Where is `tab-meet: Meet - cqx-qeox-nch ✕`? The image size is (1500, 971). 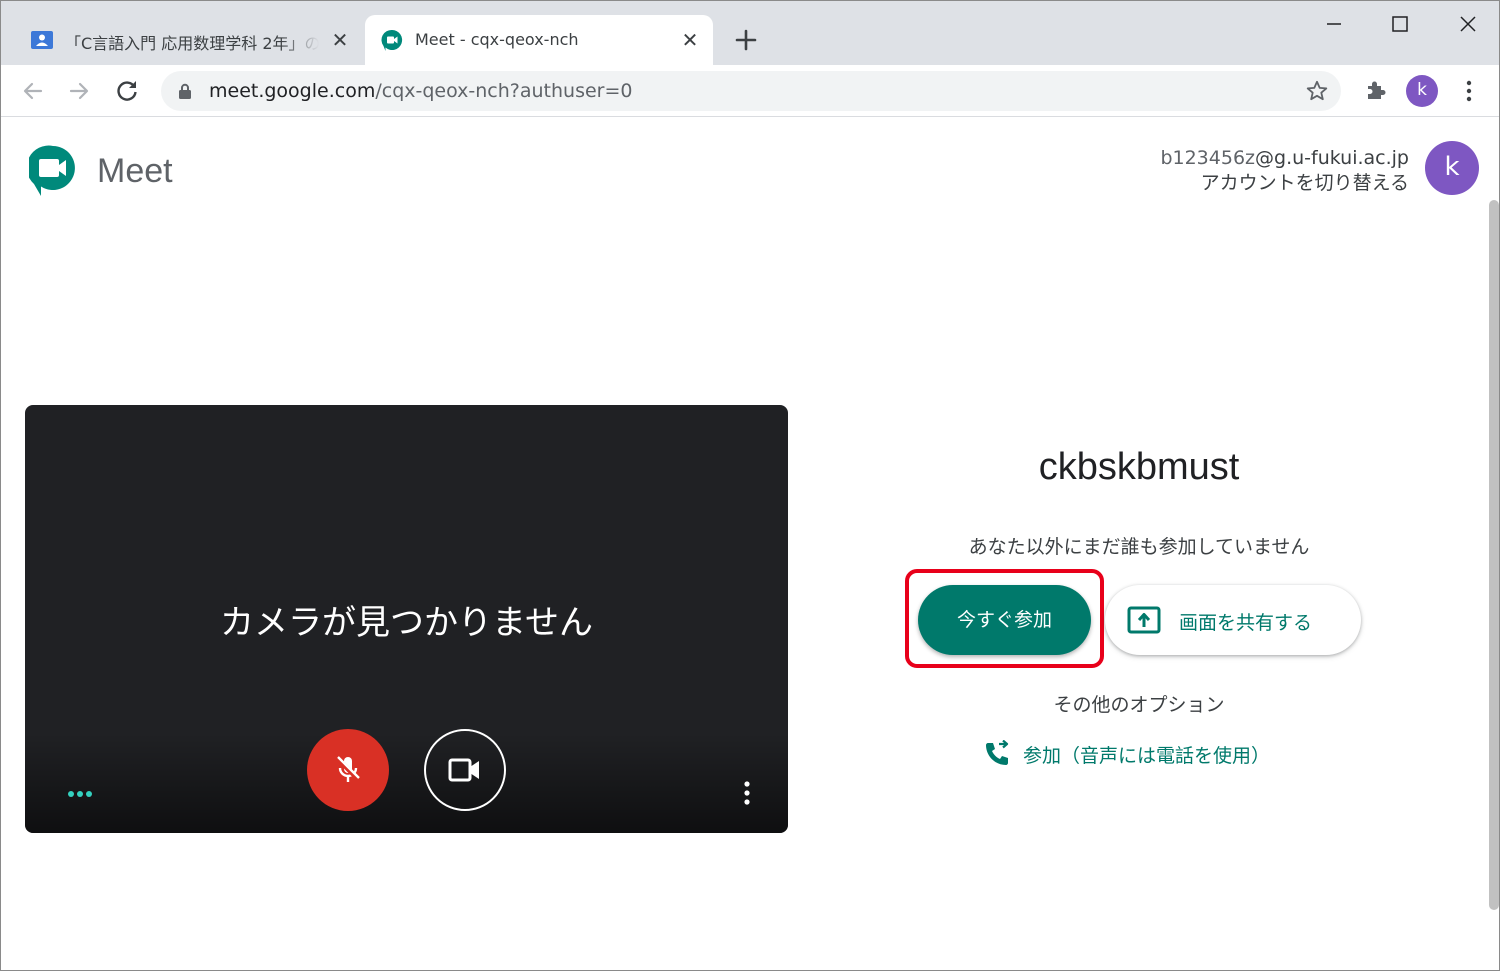
tab-meet: Meet - cqx-qeox-nch ✕ is located at coordinates (539, 40).